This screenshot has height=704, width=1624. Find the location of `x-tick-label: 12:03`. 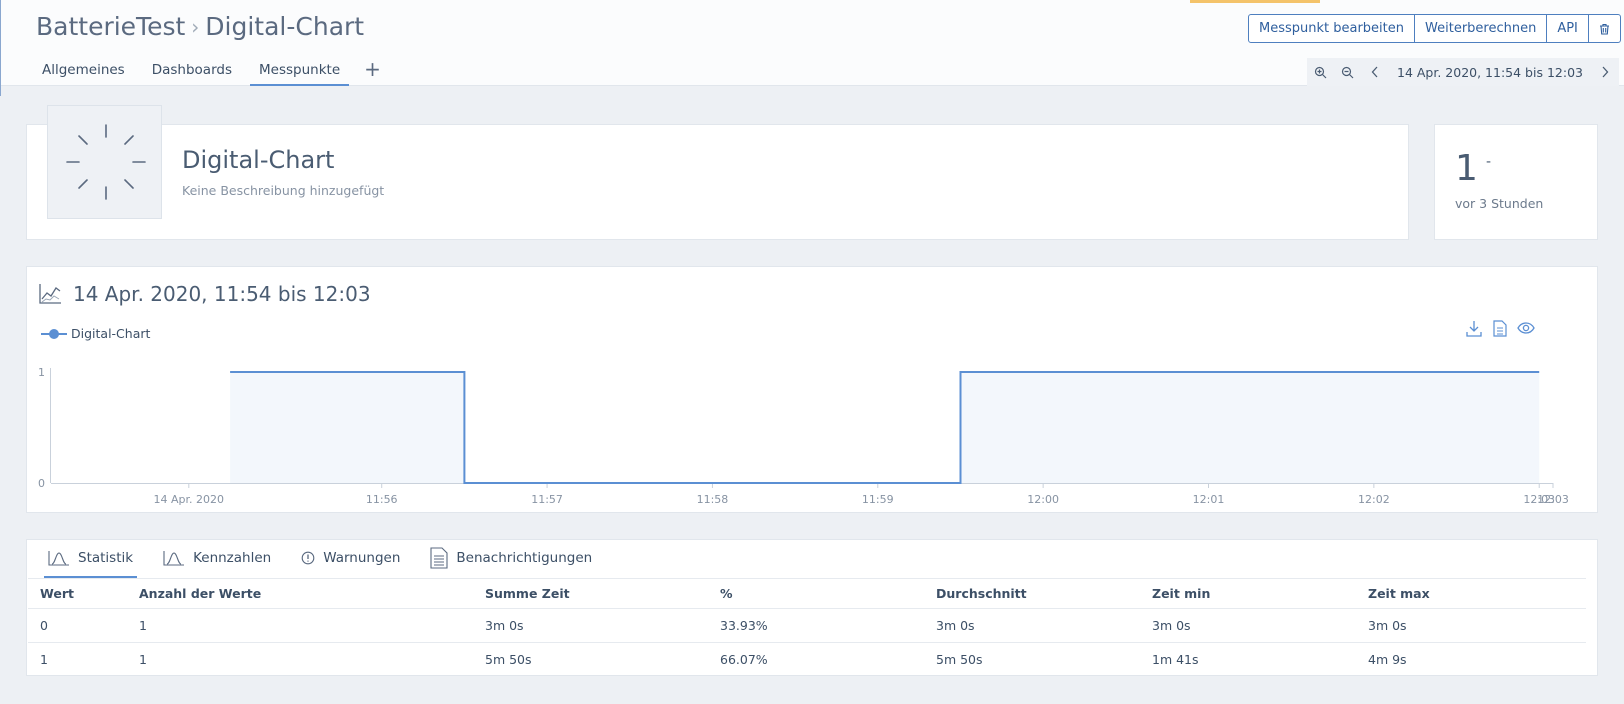

x-tick-label: 12:03 is located at coordinates (1553, 499).